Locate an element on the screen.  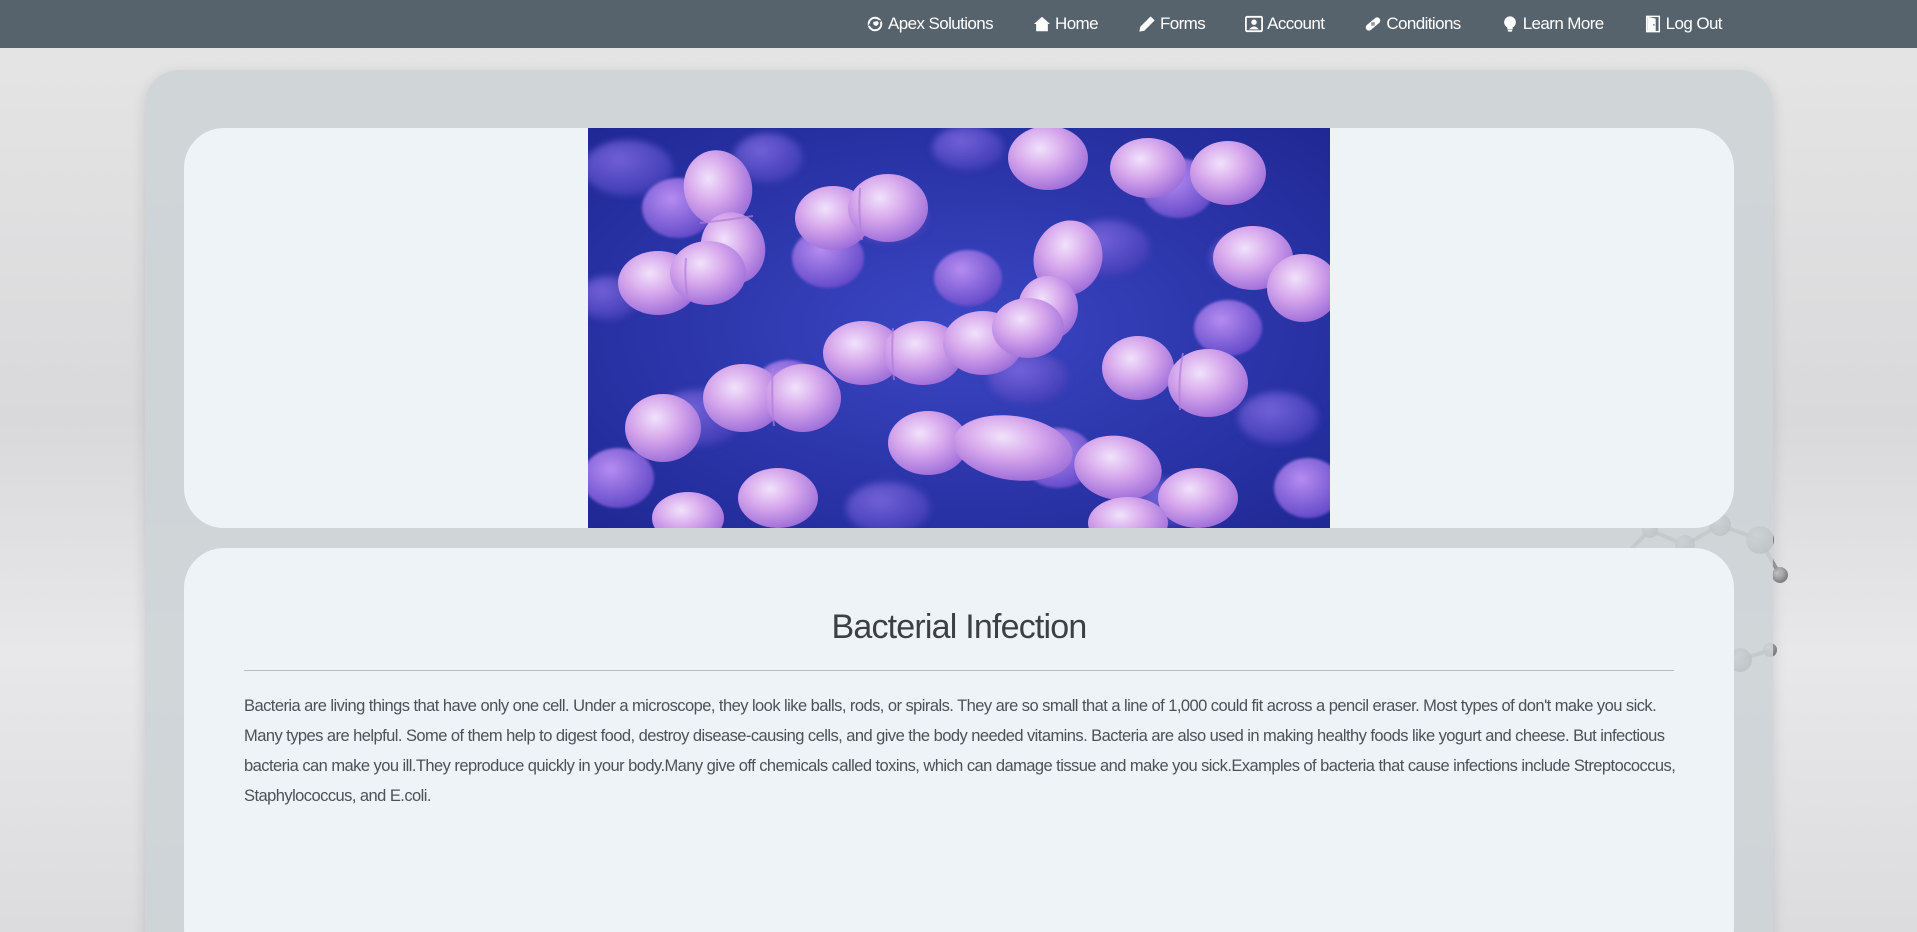
nav-item-apex-solutions: Apex Solutions is located at coordinates (930, 24).